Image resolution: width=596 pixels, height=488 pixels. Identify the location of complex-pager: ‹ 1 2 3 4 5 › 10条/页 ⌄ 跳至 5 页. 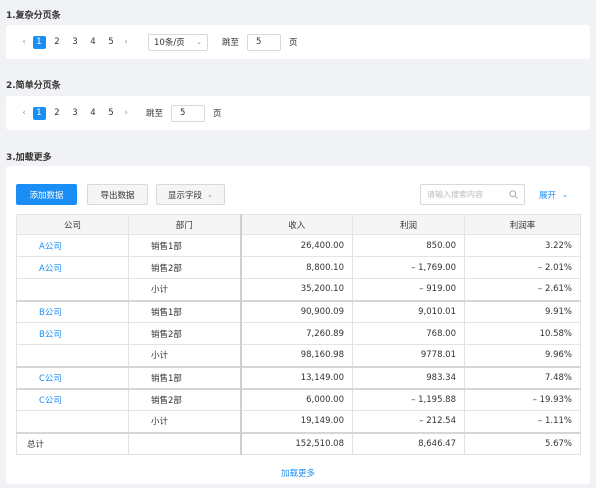
(298, 42).